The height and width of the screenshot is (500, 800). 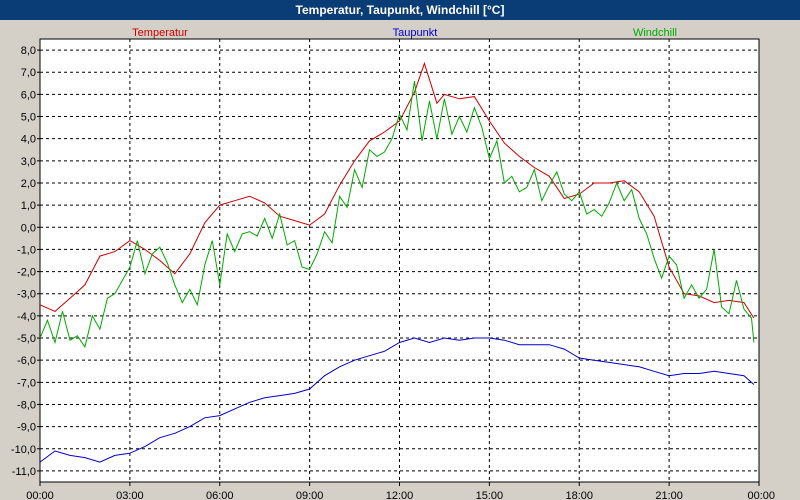 What do you see at coordinates (28, 184) in the screenshot?
I see `y-tick-label: 2,0` at bounding box center [28, 184].